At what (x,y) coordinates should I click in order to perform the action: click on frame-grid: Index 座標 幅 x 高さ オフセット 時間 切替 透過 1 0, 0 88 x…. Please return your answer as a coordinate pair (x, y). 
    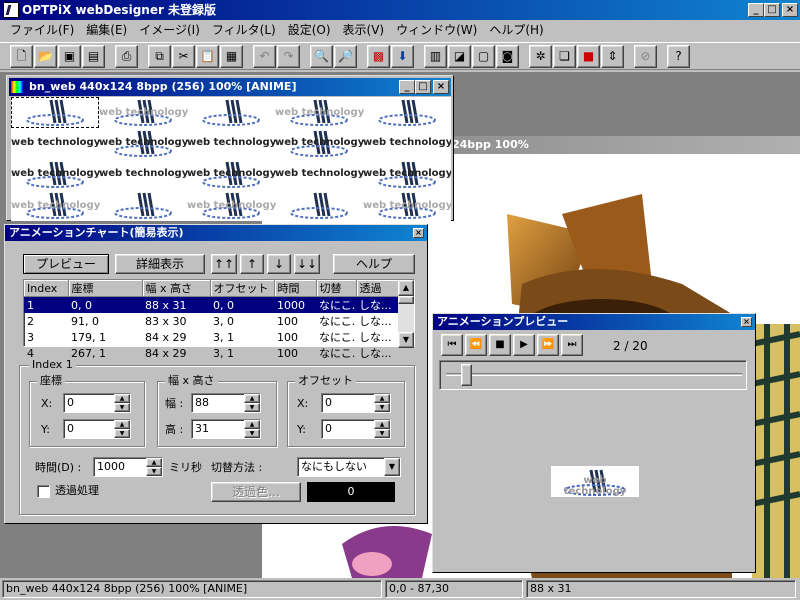
    Looking at the image, I should click on (219, 319).